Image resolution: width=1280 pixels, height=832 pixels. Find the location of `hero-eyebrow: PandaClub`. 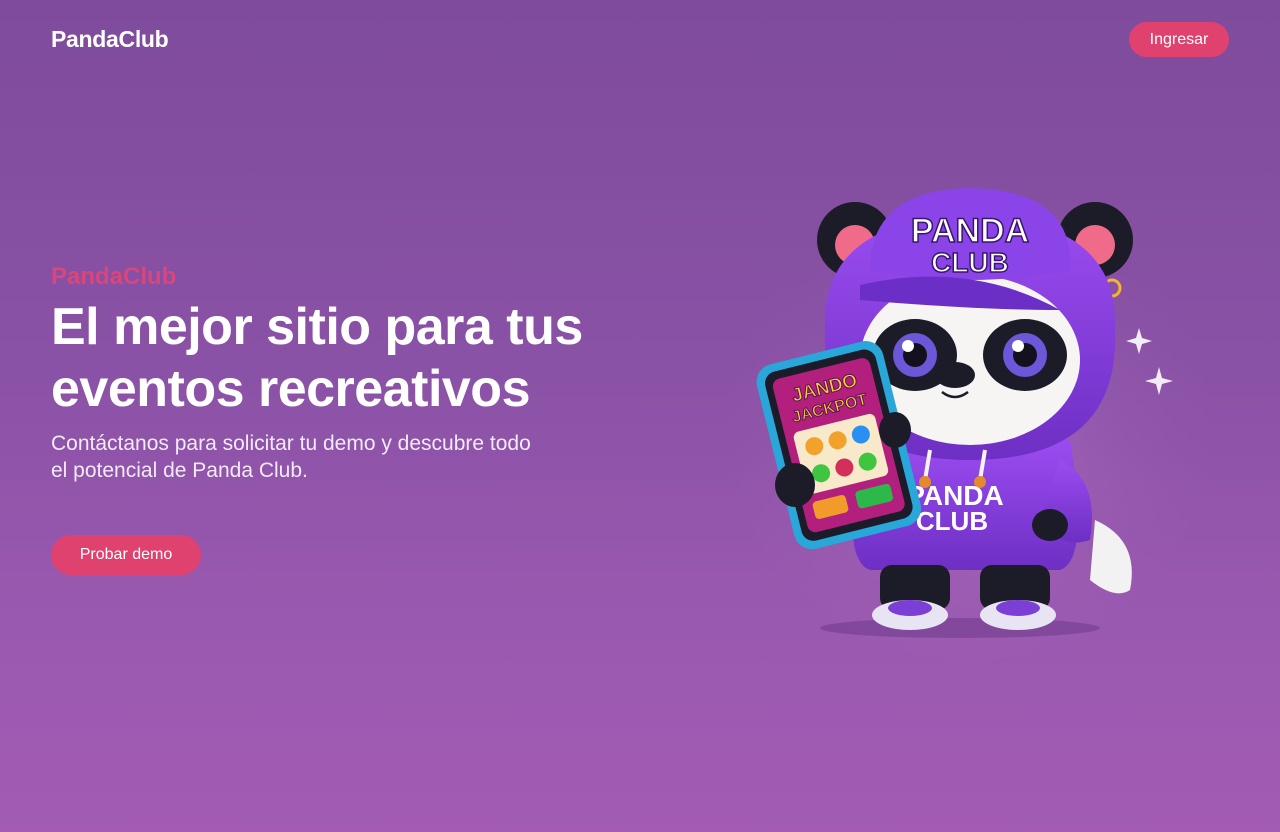

hero-eyebrow: PandaClub is located at coordinates (114, 276).